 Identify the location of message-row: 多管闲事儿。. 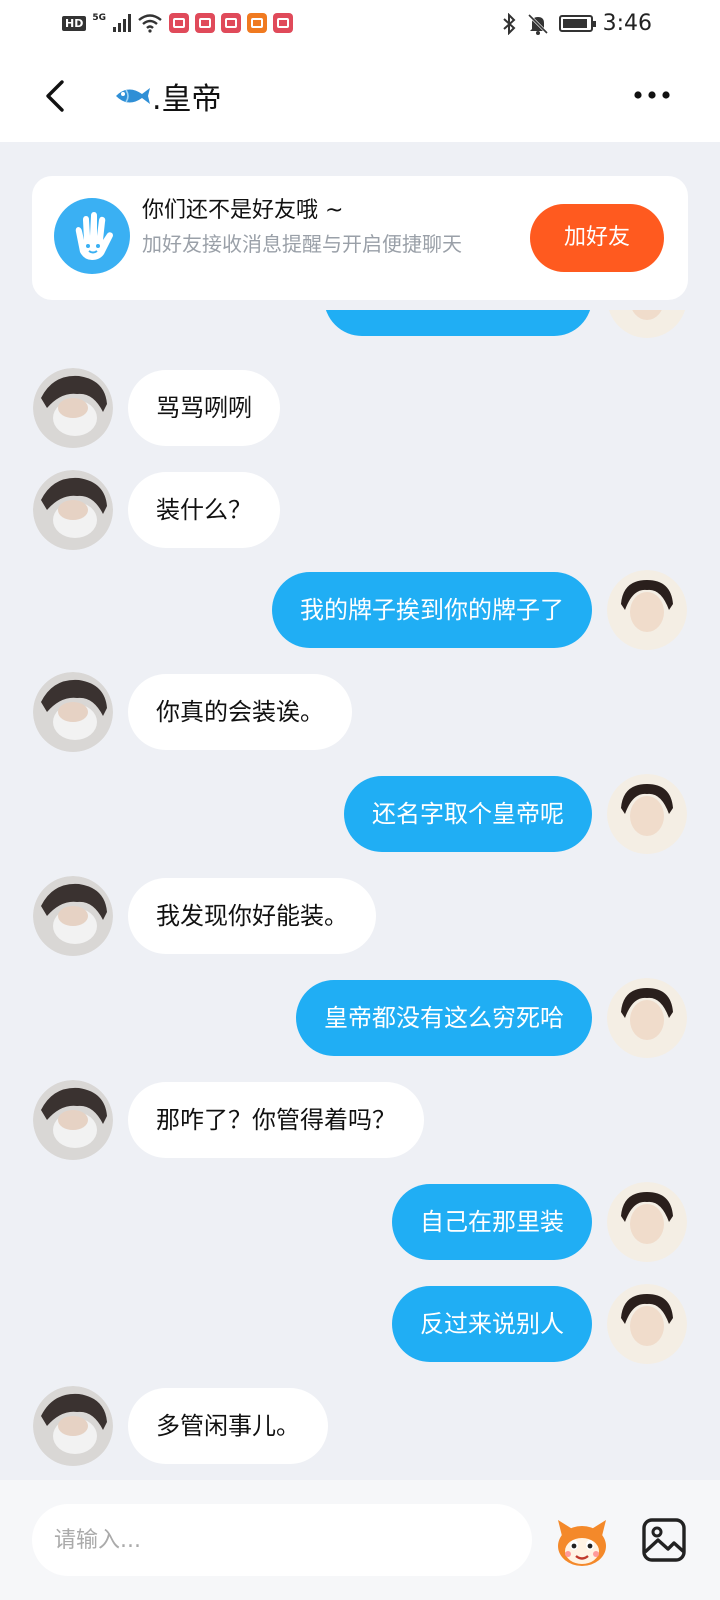
(360, 1426).